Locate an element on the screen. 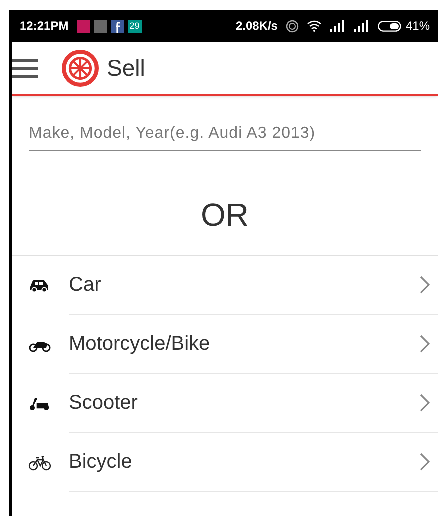 The width and height of the screenshot is (438, 516). or-separator-text: OR is located at coordinates (225, 215).